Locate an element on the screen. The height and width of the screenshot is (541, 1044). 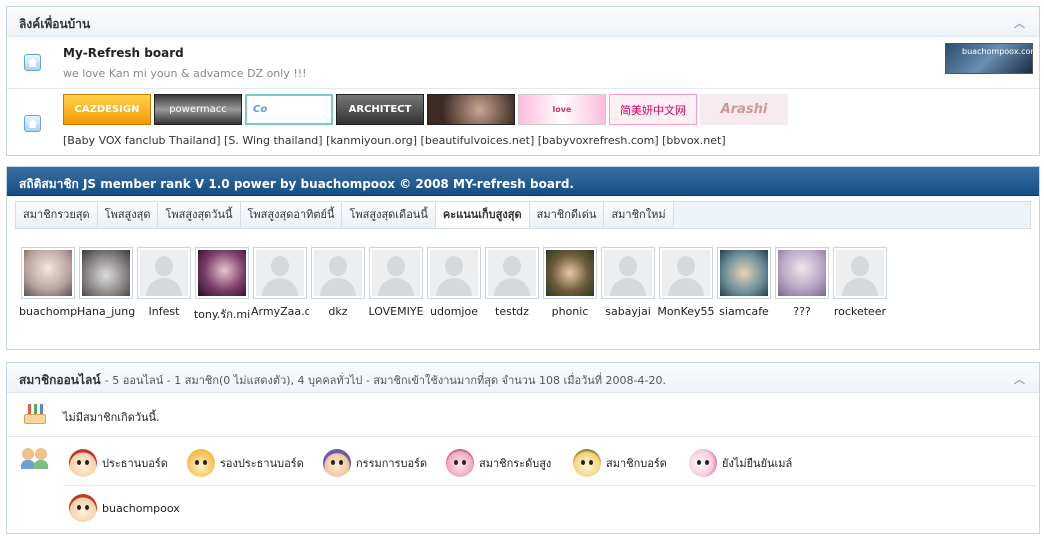
tab-top-members: สมาชิกดีเด่น is located at coordinates (567, 215).